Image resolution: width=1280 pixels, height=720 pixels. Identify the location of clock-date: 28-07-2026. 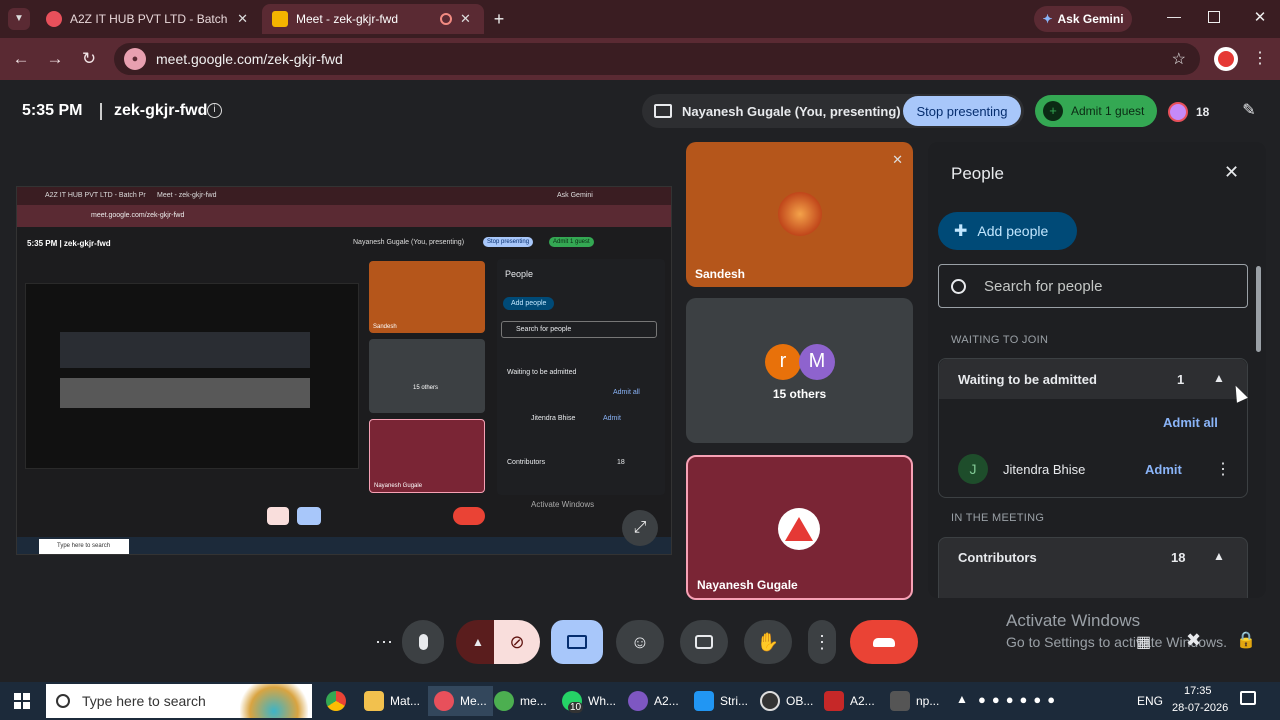
(1200, 708).